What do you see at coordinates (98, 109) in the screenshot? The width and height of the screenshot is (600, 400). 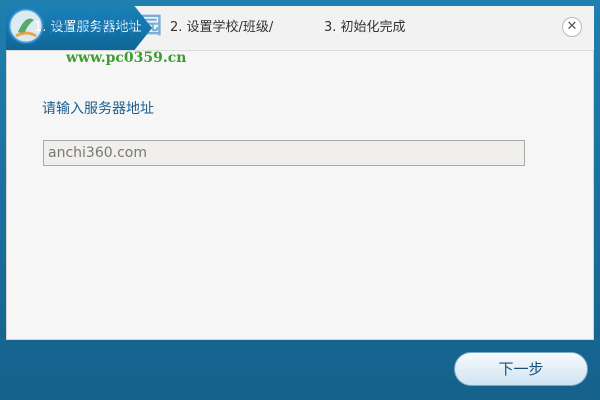 I see `server-address-prompt: 请输入服务器地址` at bounding box center [98, 109].